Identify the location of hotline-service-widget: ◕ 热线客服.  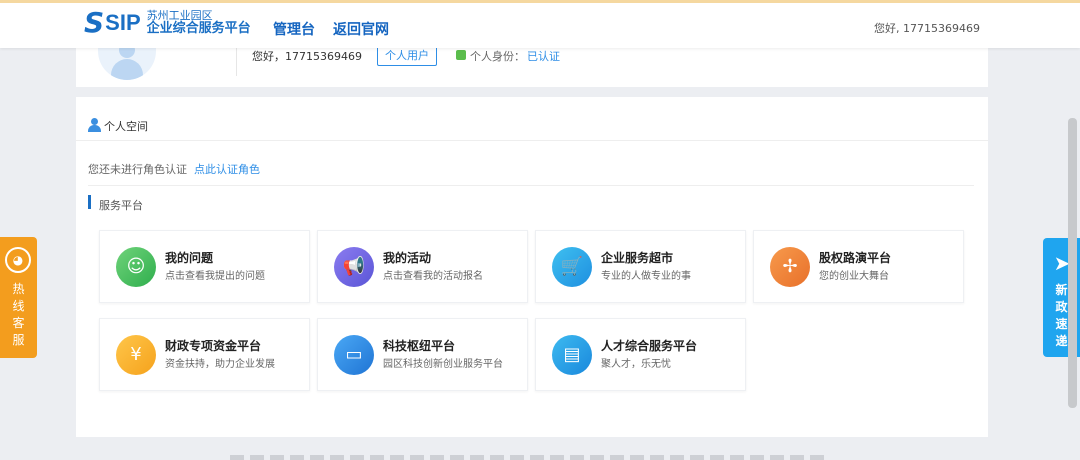
(18, 297).